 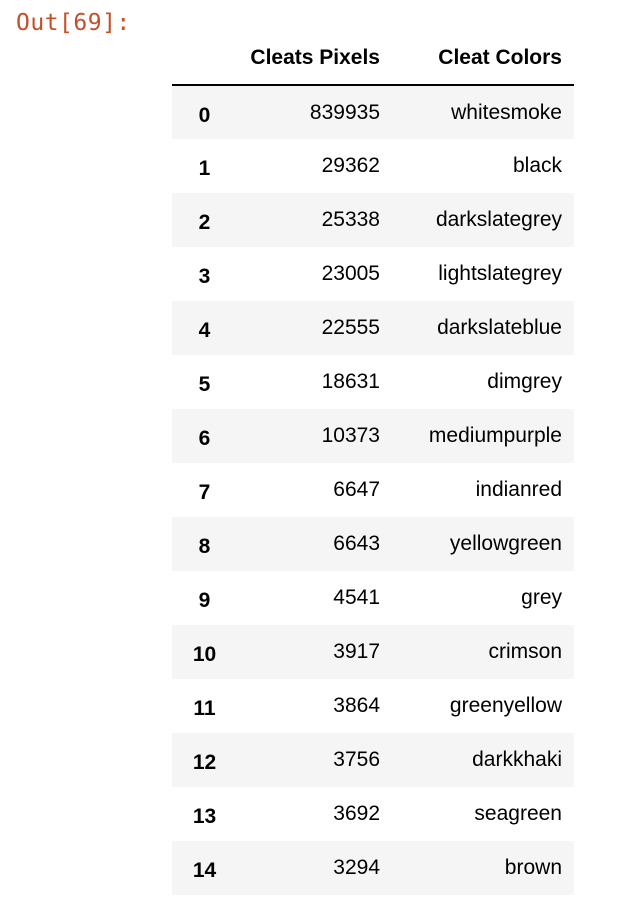 What do you see at coordinates (356, 597) in the screenshot?
I see `cell-pixels: 4541` at bounding box center [356, 597].